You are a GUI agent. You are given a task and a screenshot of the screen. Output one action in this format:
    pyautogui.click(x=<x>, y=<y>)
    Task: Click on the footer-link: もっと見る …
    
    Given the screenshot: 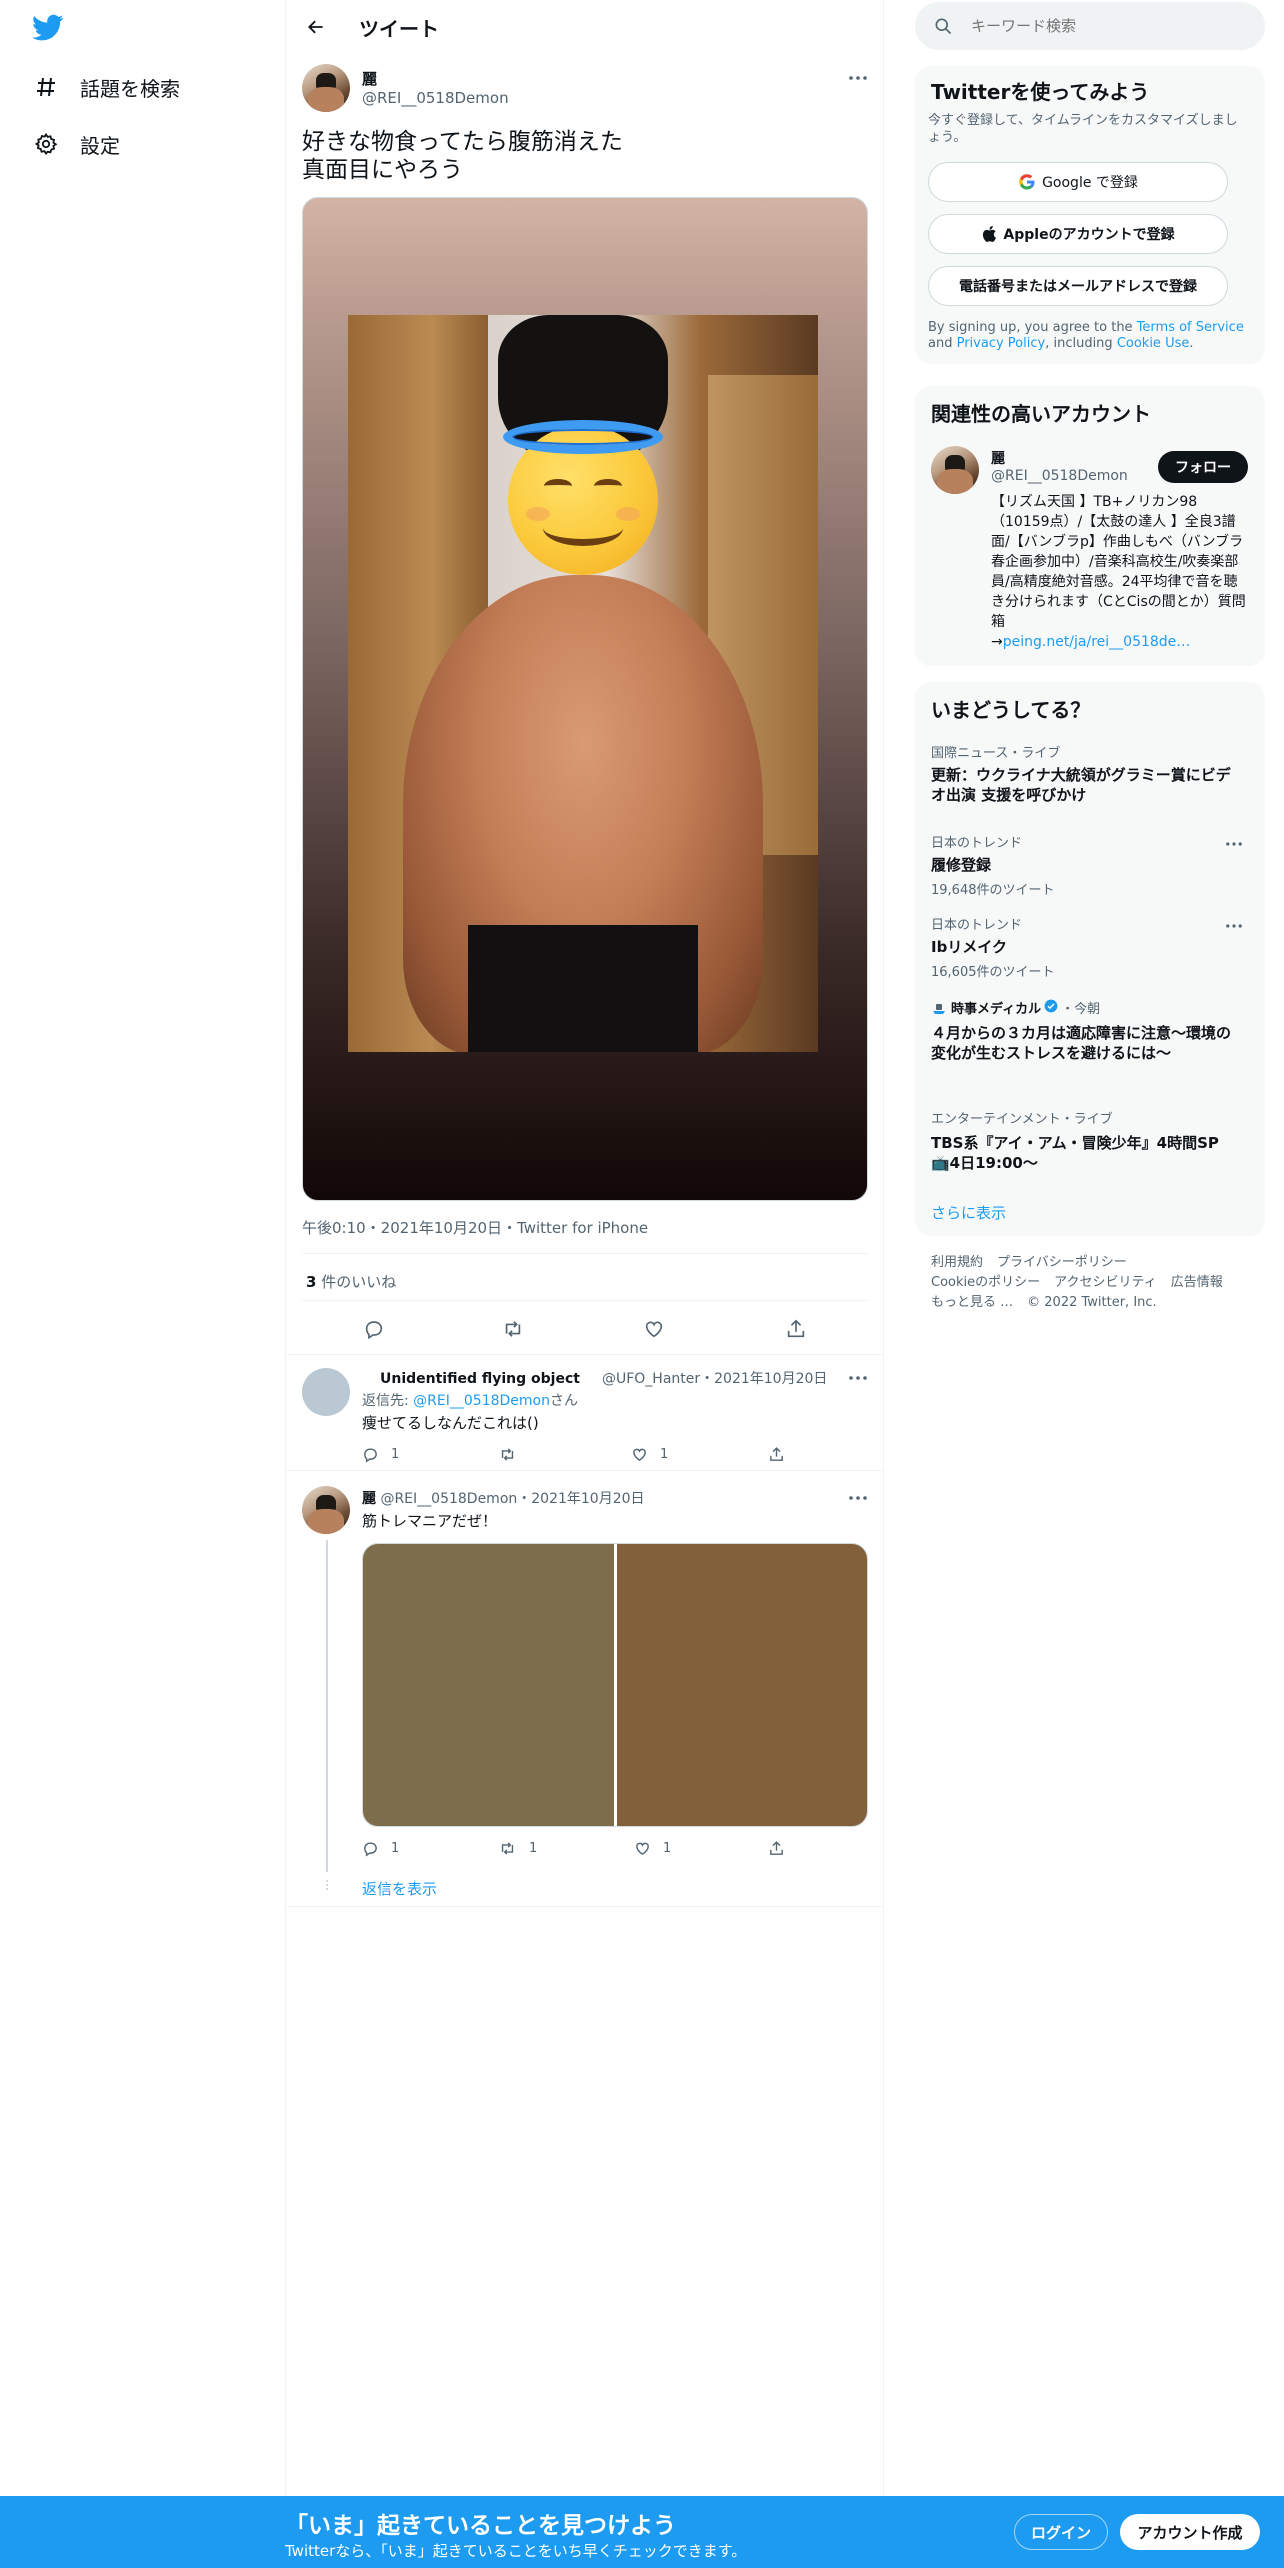 What is the action you would take?
    pyautogui.click(x=972, y=1302)
    